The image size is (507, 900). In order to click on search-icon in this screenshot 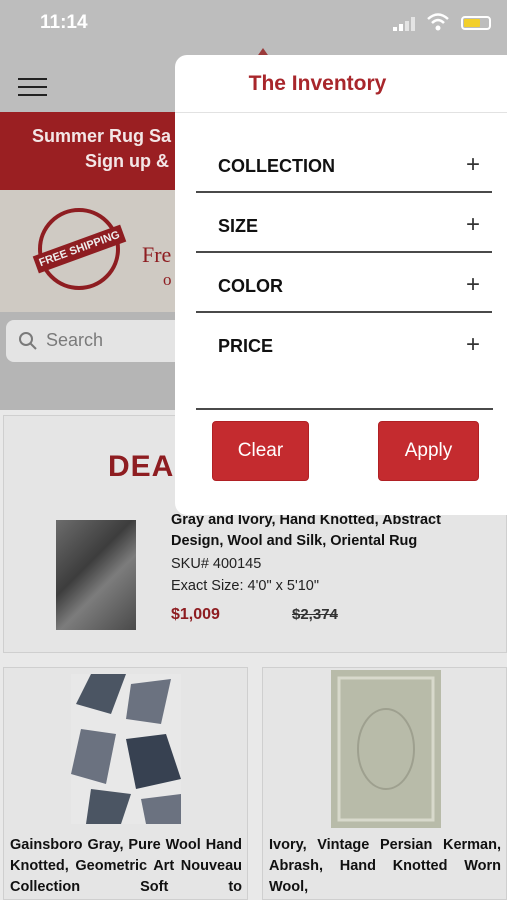, I will do `click(28, 341)`.